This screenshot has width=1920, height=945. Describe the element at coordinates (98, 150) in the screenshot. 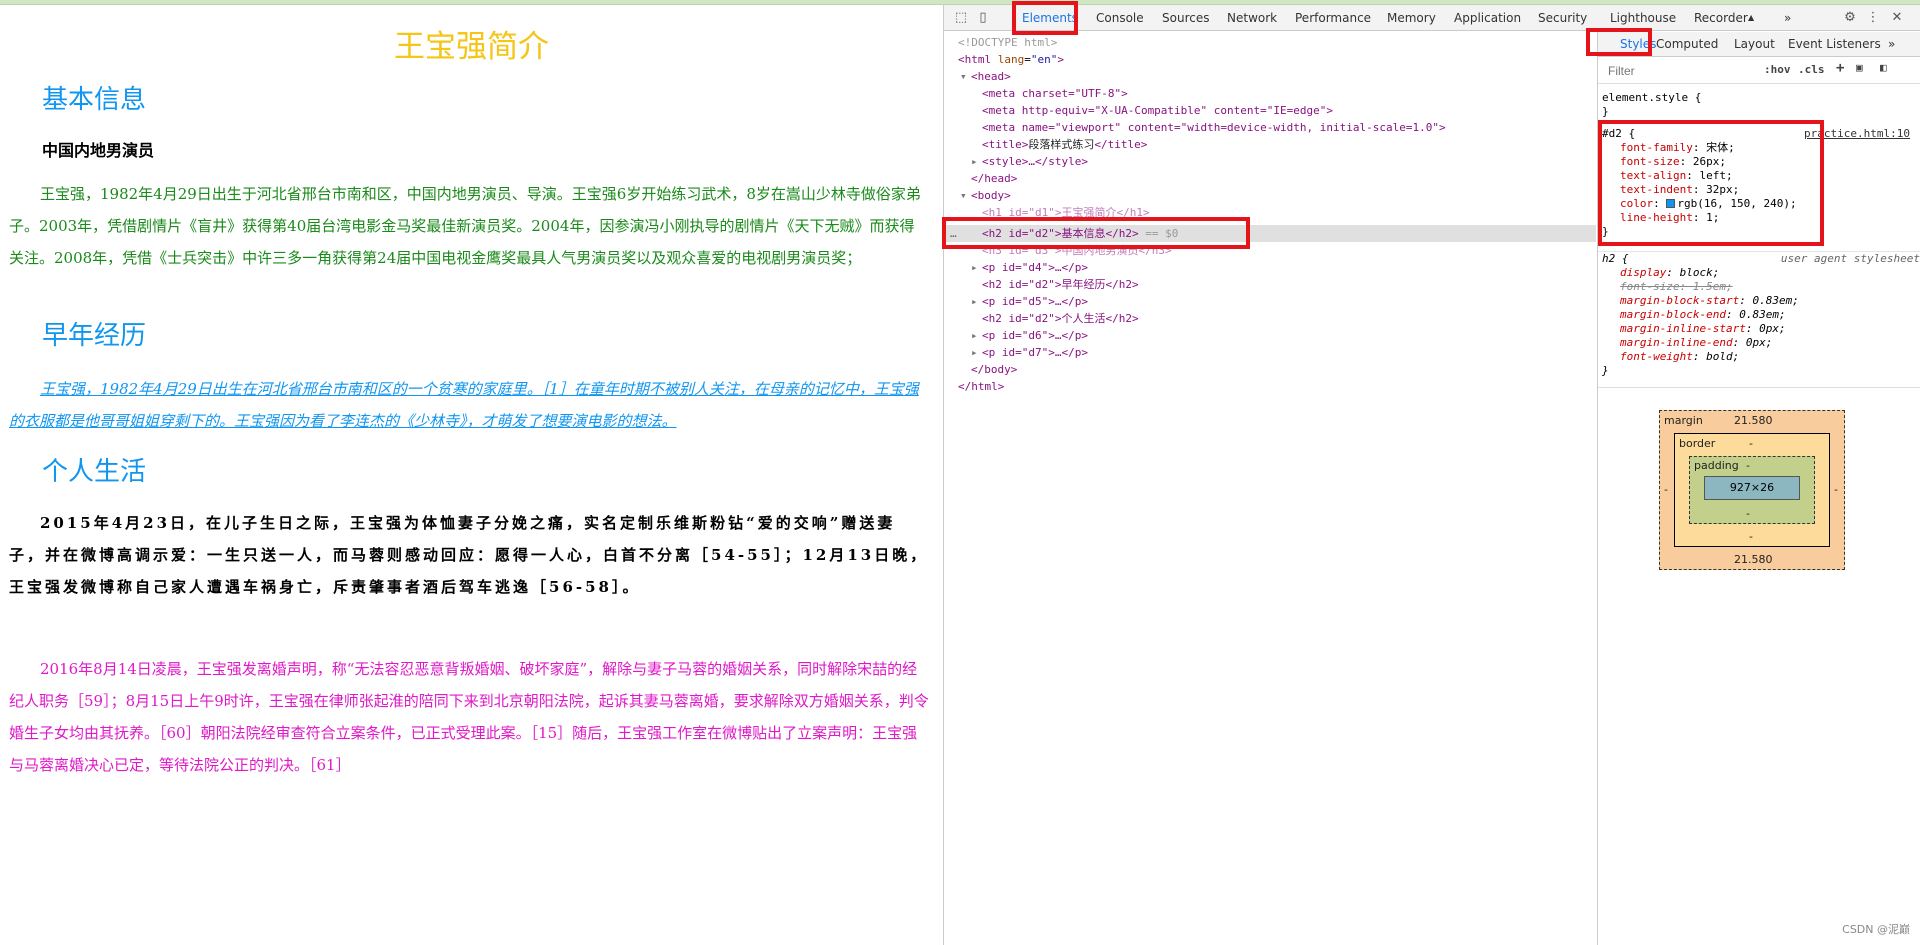

I see `subheading-actor: 中国内地男演员` at that location.